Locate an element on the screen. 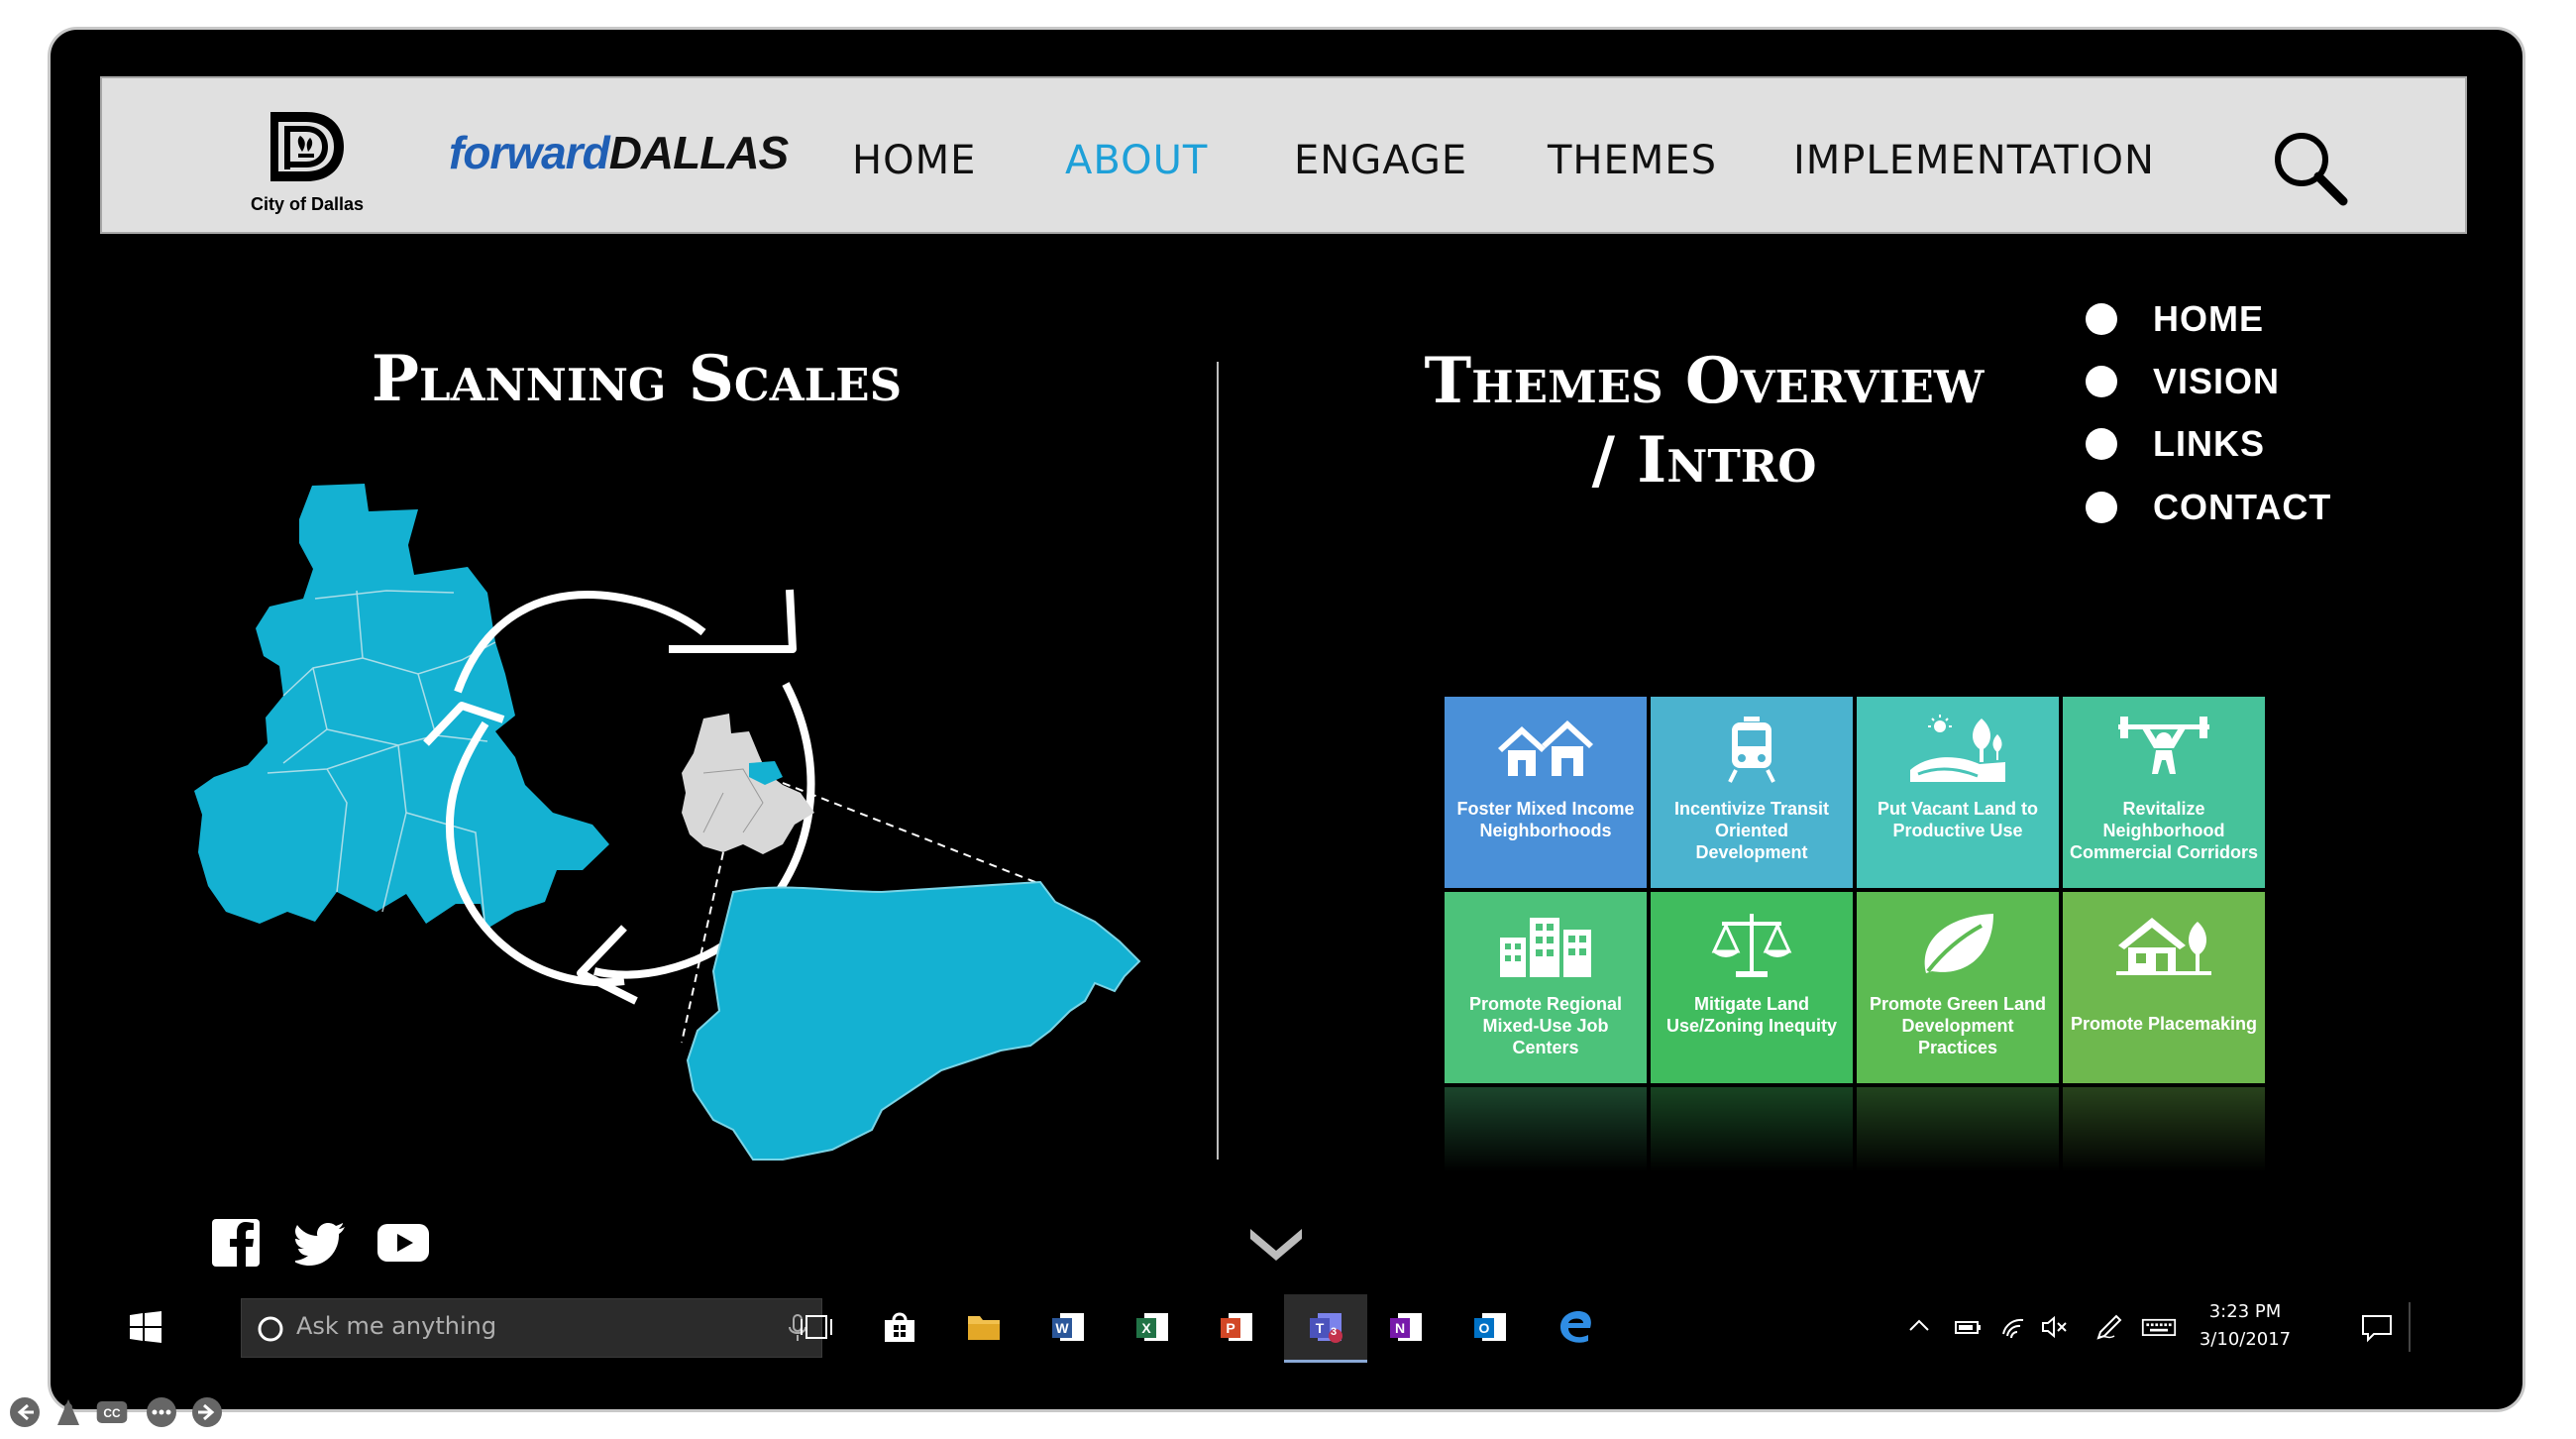 Image resolution: width=2576 pixels, height=1439 pixels. teams-badge: 3 is located at coordinates (1334, 1332).